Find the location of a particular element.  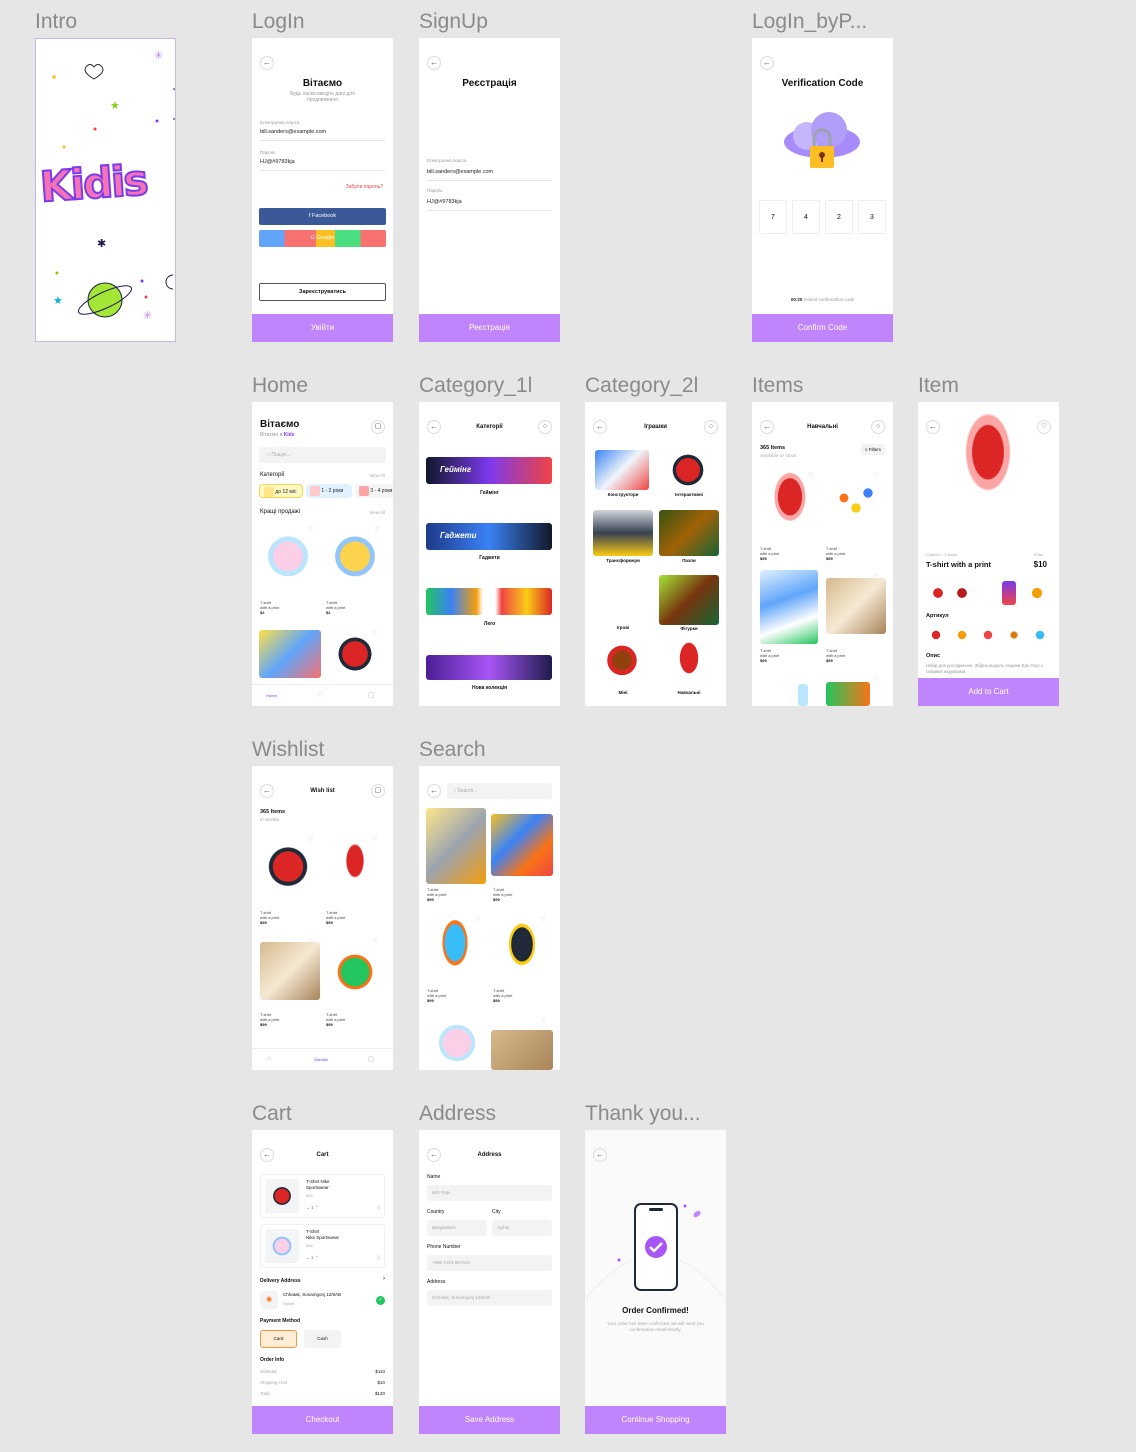

product-image-creativity is located at coordinates (290, 654).